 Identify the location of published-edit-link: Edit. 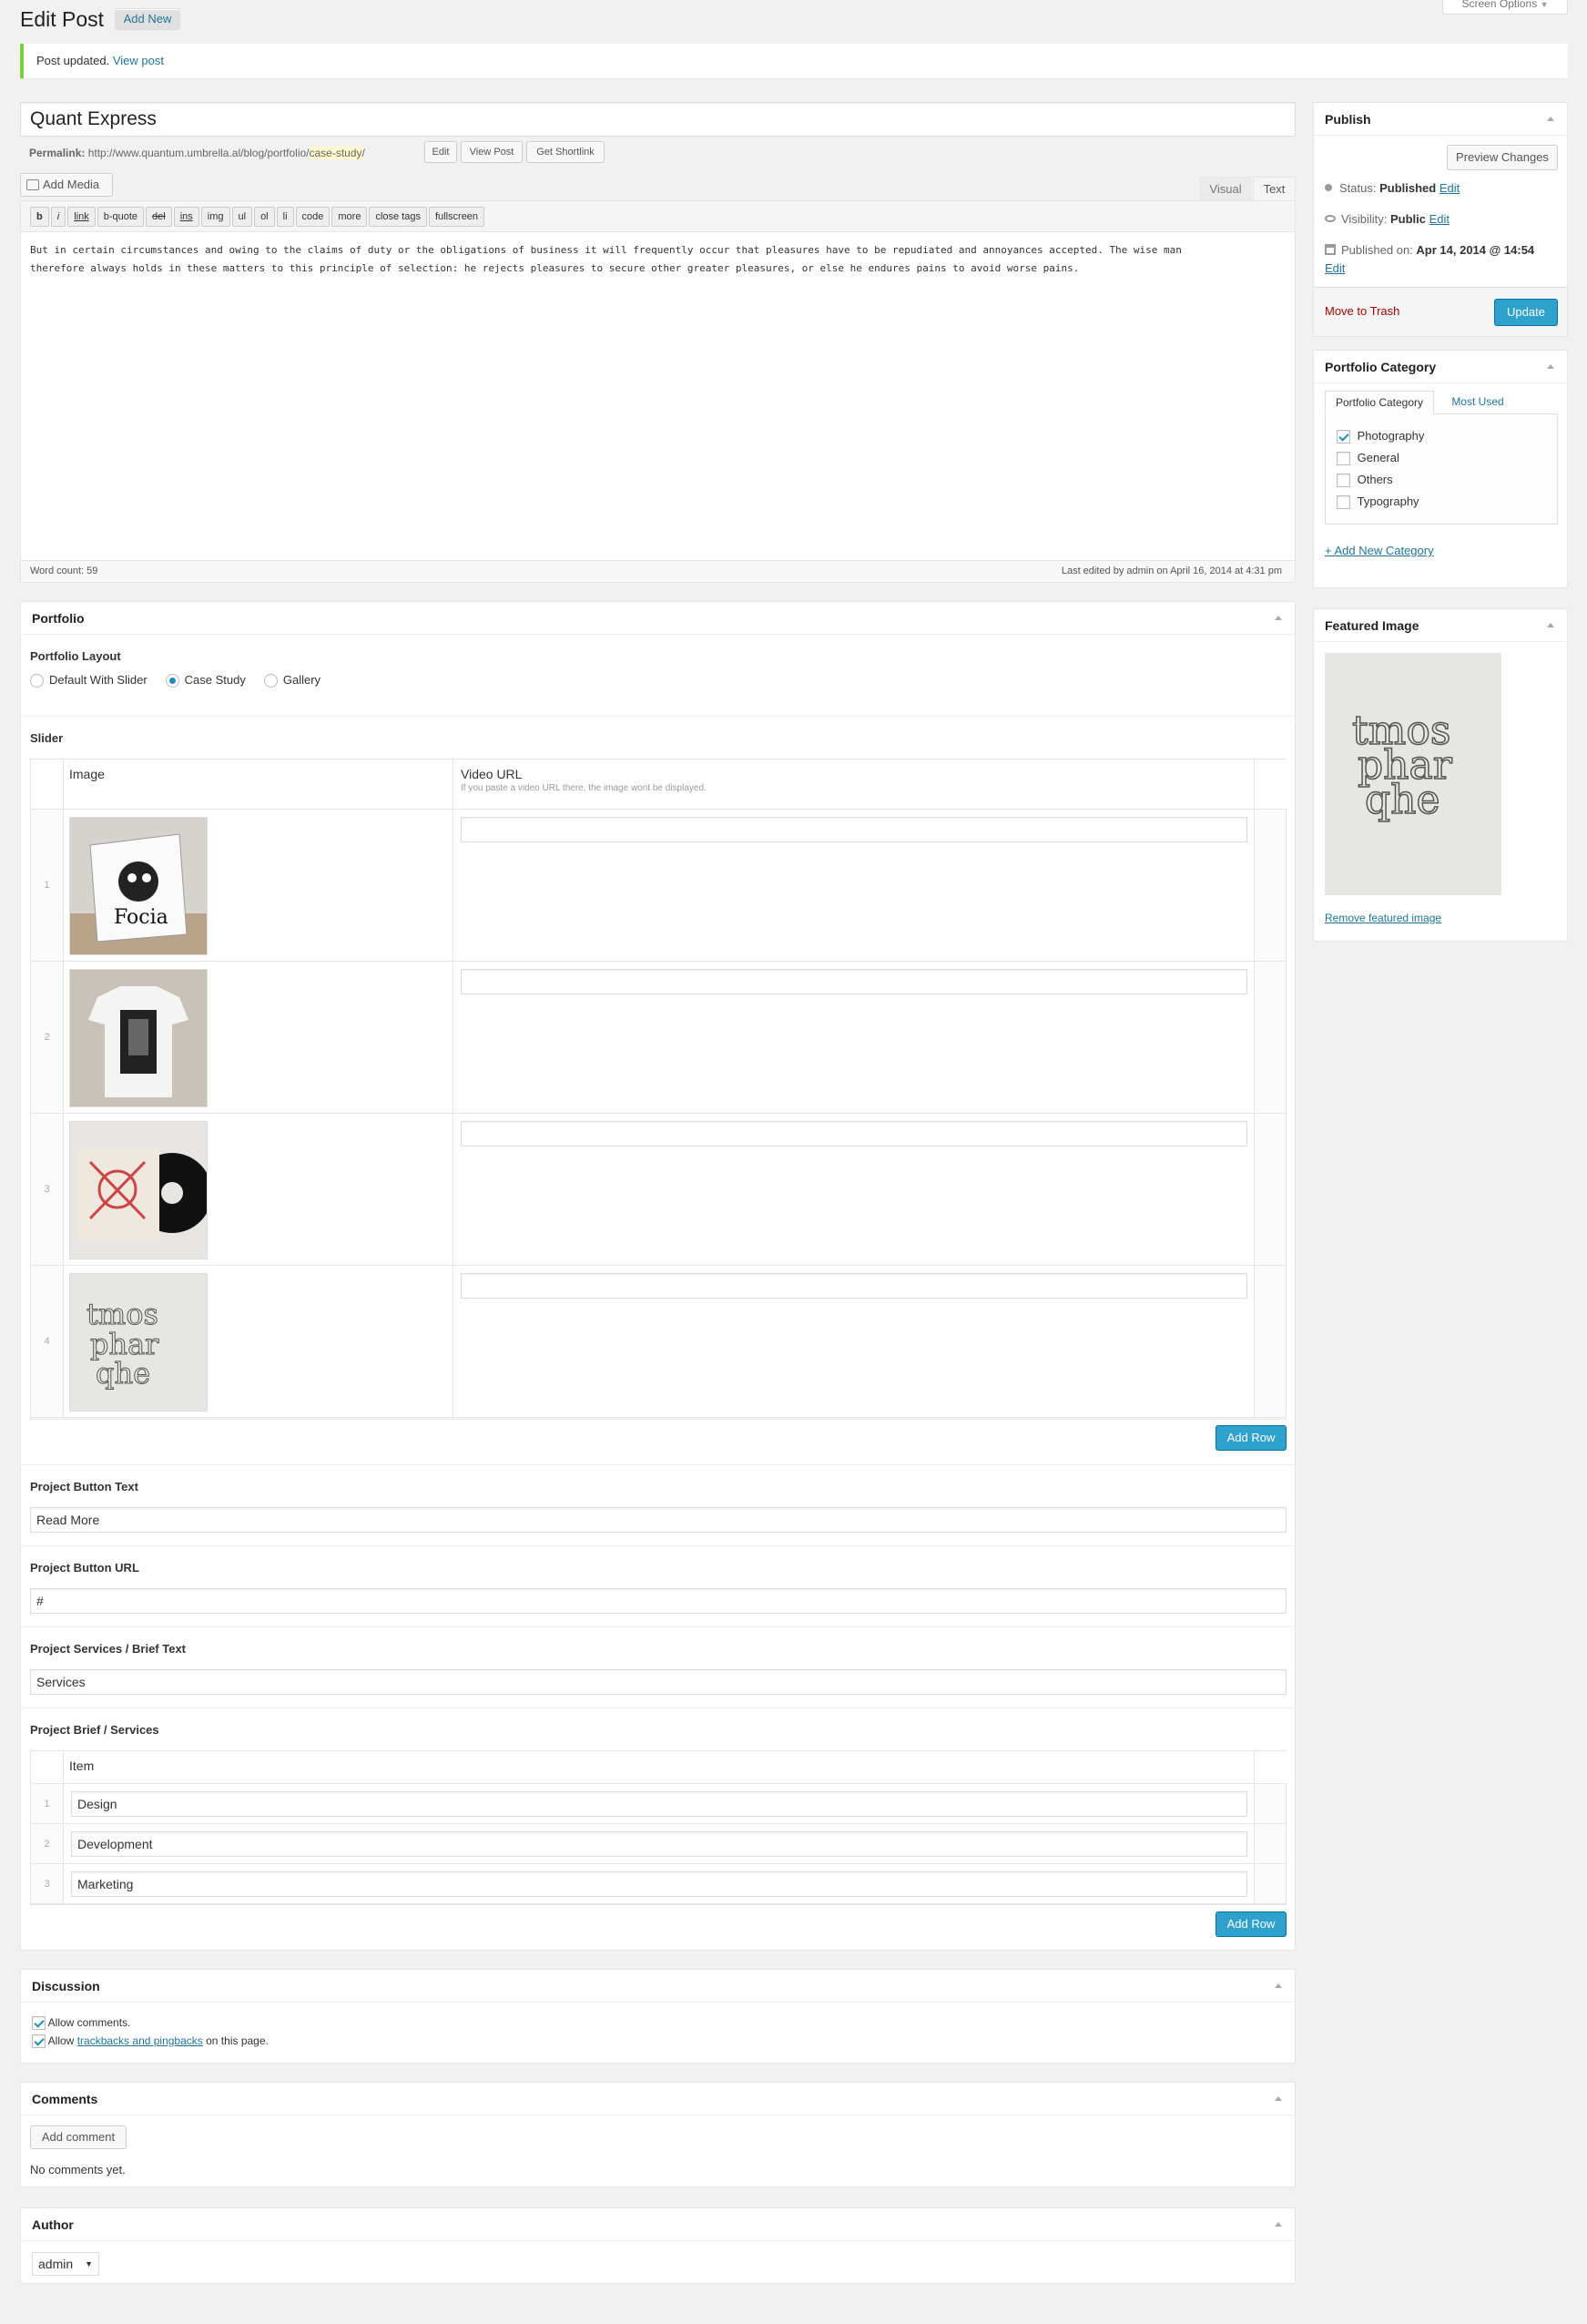
(1335, 268).